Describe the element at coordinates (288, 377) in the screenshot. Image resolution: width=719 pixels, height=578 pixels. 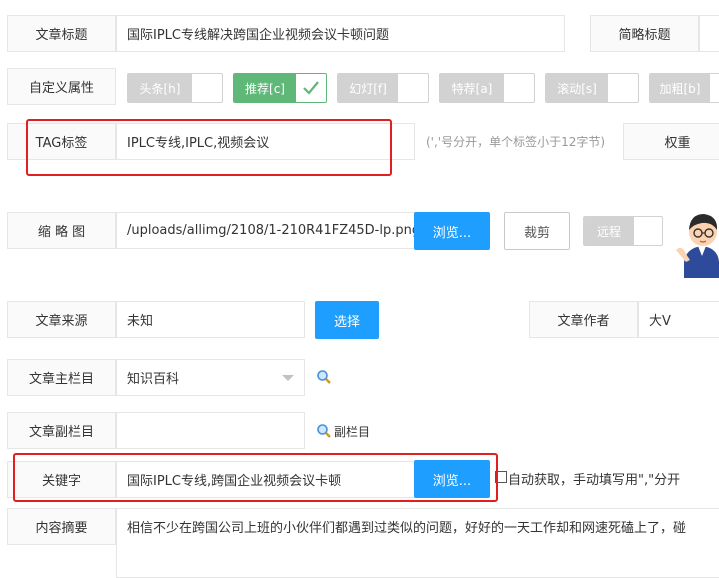
I see `dropdown-arrow-icon` at that location.